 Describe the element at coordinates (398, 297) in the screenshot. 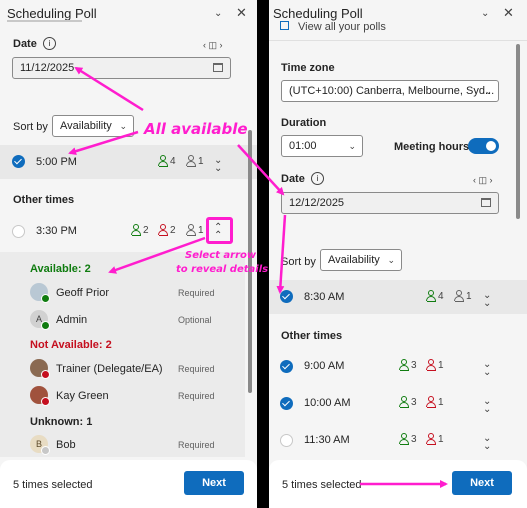

I see `selected-time-row: 8:30 AM 4 1 ⌄ ⌄` at that location.